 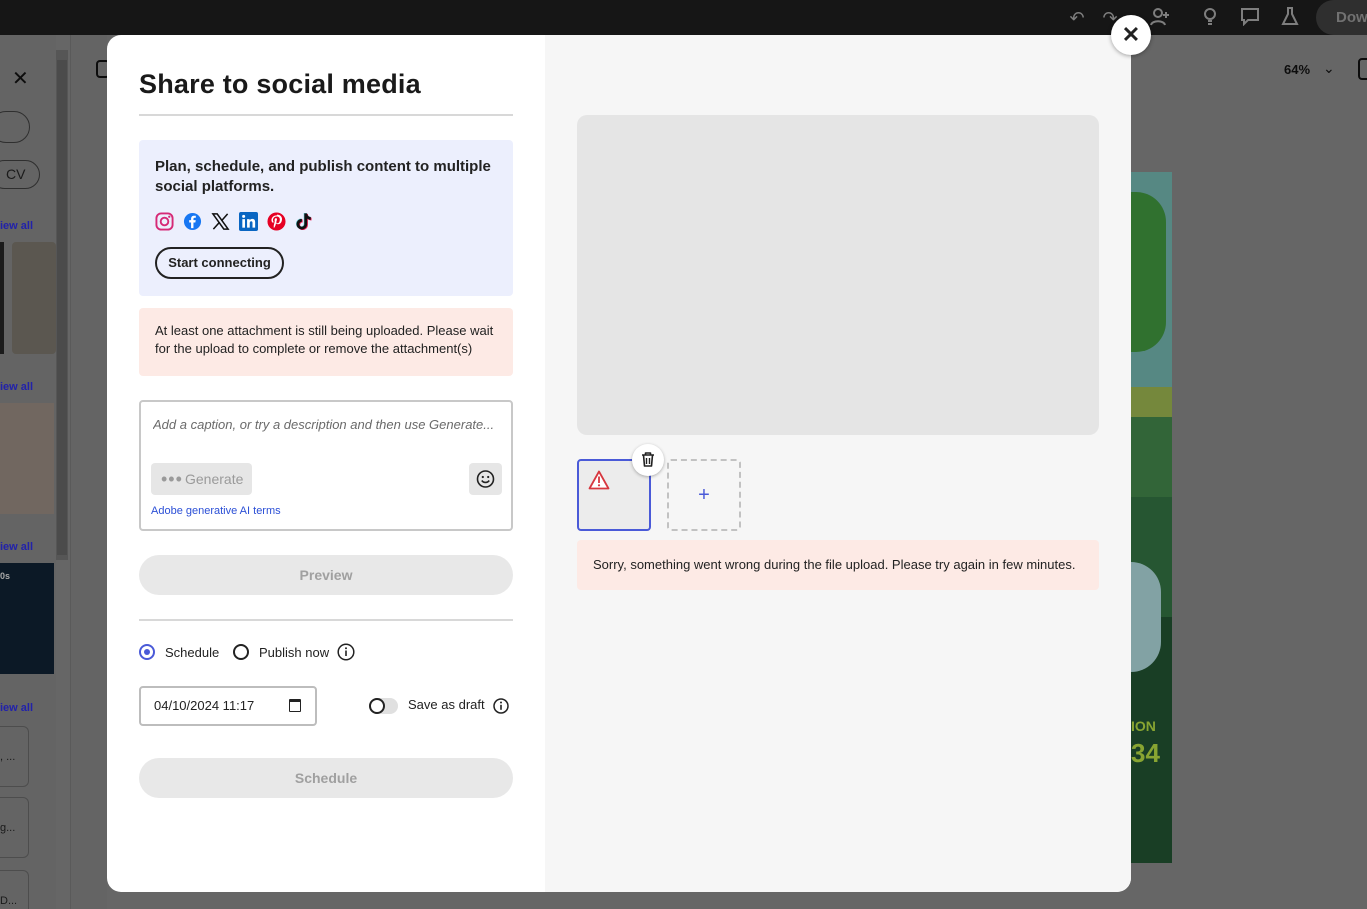 What do you see at coordinates (219, 263) in the screenshot?
I see `start-connecting-button: Start connecting` at bounding box center [219, 263].